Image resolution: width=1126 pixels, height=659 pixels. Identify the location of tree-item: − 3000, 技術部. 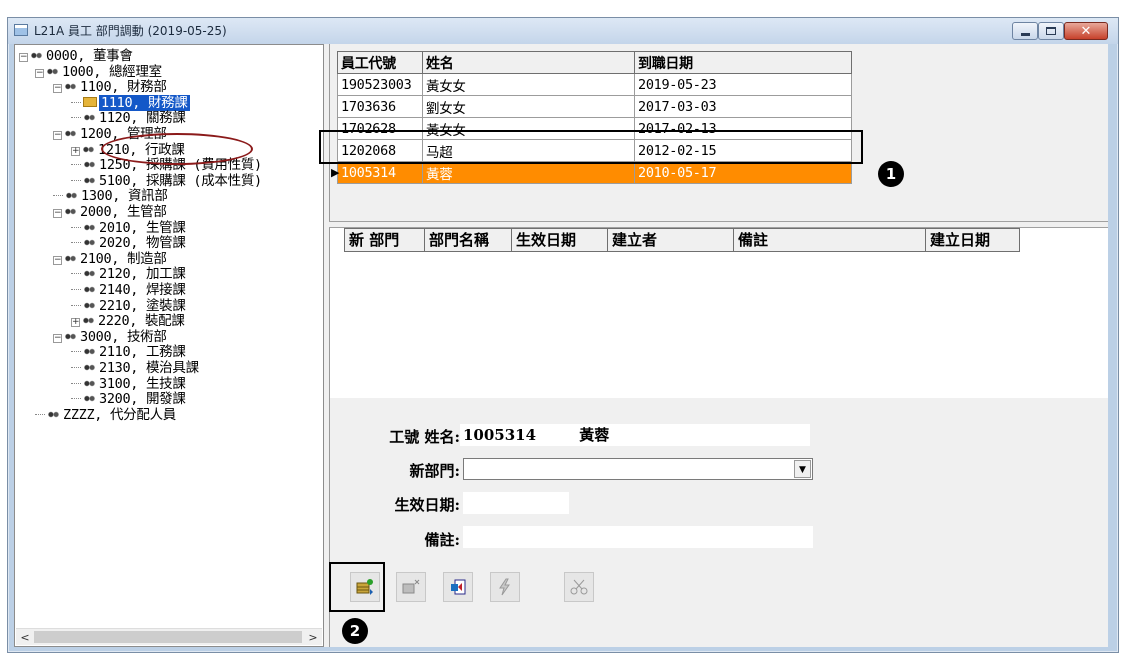
(110, 336).